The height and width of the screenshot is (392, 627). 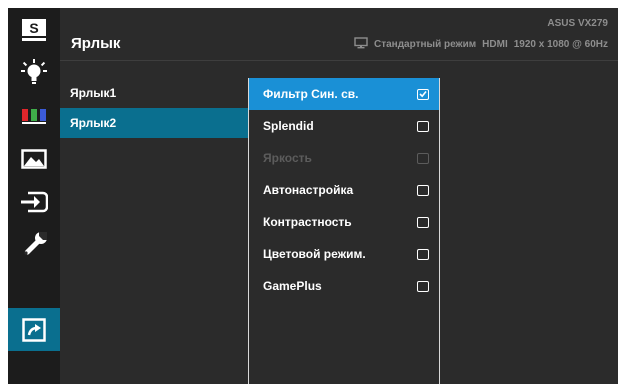 I want to click on option-color-mode: Цветовой режим., so click(x=344, y=254).